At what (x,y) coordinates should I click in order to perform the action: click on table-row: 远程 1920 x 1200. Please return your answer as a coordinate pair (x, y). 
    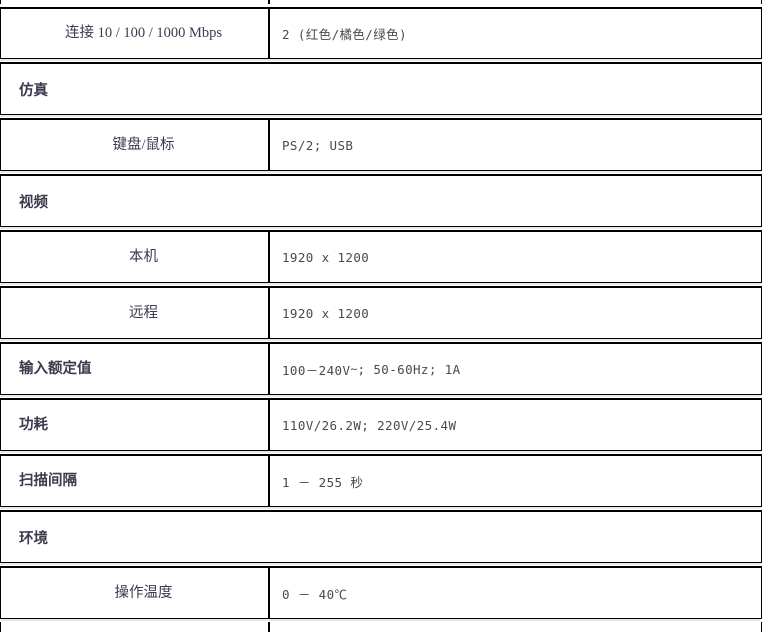
    Looking at the image, I should click on (381, 313).